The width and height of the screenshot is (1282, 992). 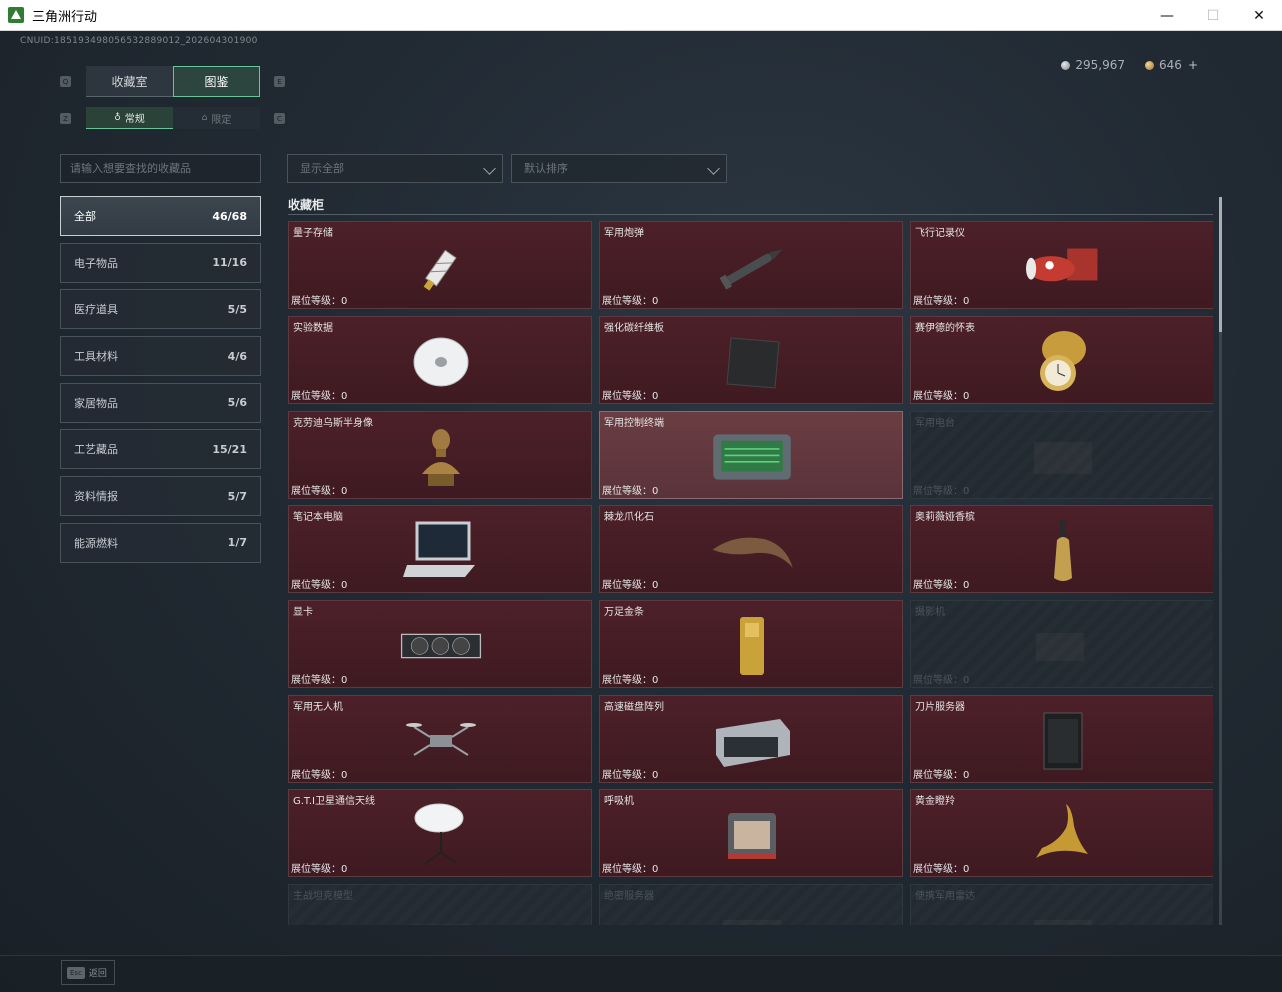 What do you see at coordinates (641, 15) in the screenshot?
I see `window-titlebar: 三角洲行动 — ☐ ✕` at bounding box center [641, 15].